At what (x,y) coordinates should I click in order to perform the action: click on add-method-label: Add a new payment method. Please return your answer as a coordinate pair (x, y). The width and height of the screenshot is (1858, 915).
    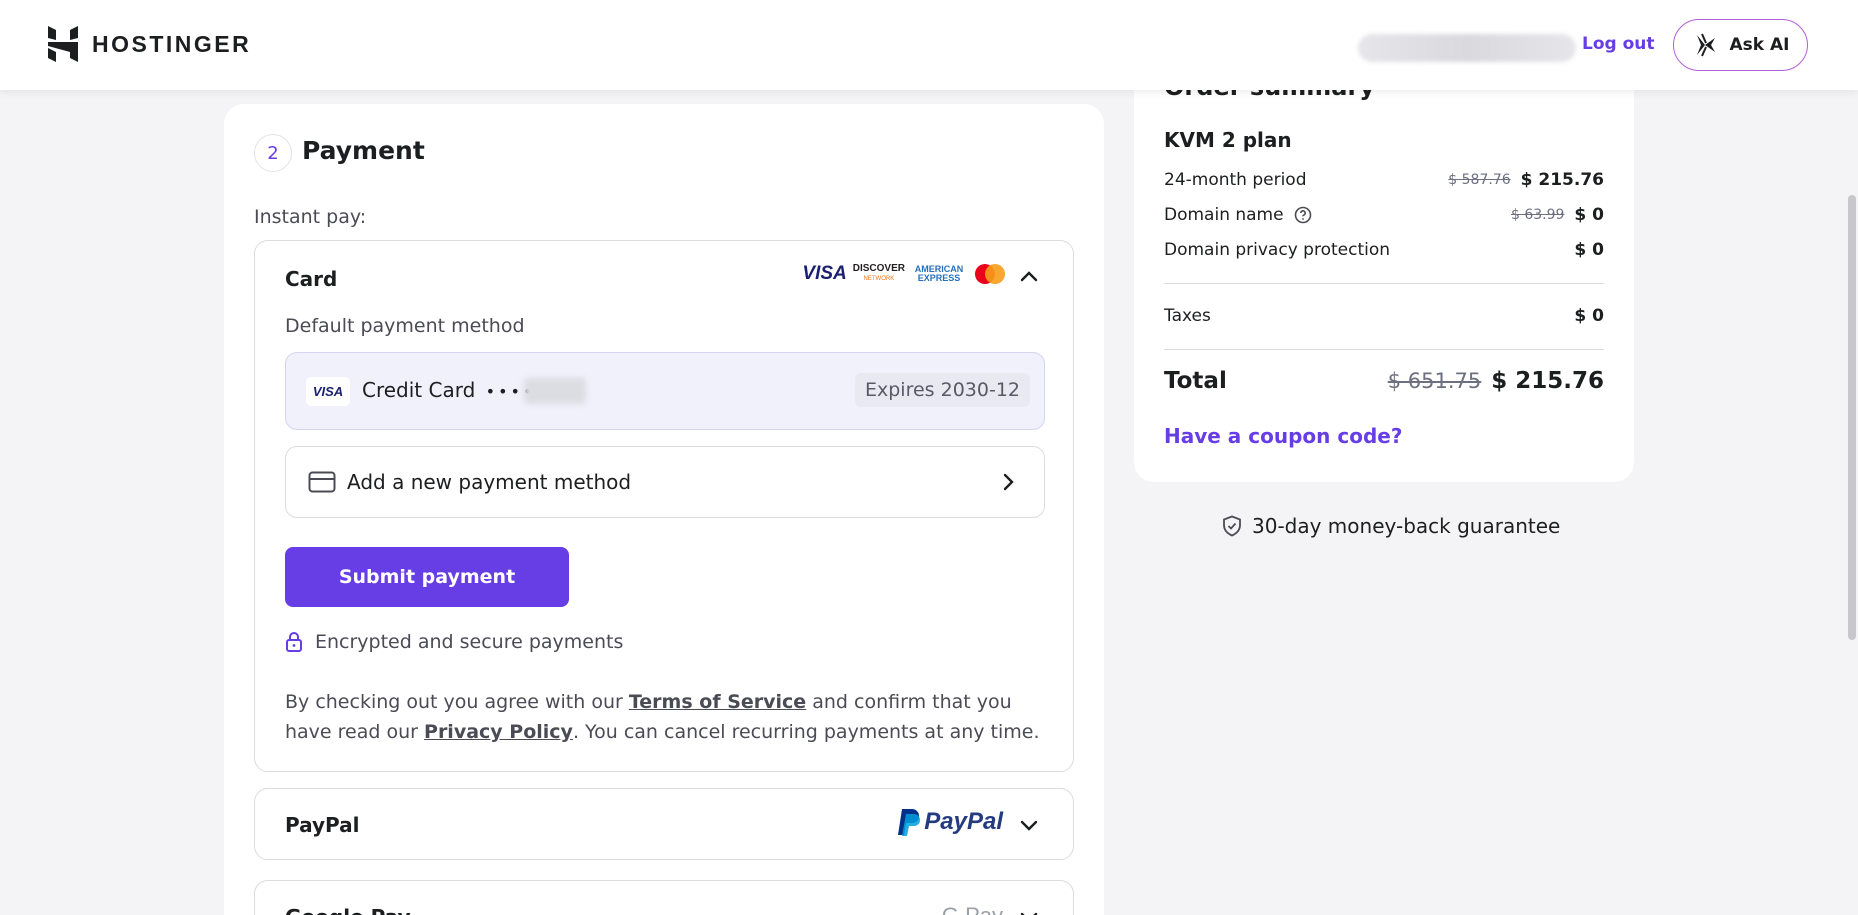
    Looking at the image, I should click on (489, 482).